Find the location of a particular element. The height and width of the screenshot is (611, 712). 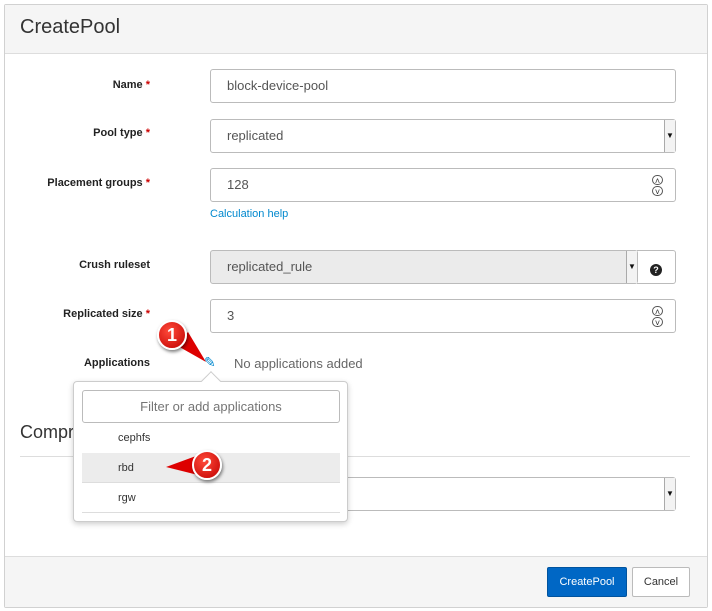

callout-pointers is located at coordinates (186, 403).